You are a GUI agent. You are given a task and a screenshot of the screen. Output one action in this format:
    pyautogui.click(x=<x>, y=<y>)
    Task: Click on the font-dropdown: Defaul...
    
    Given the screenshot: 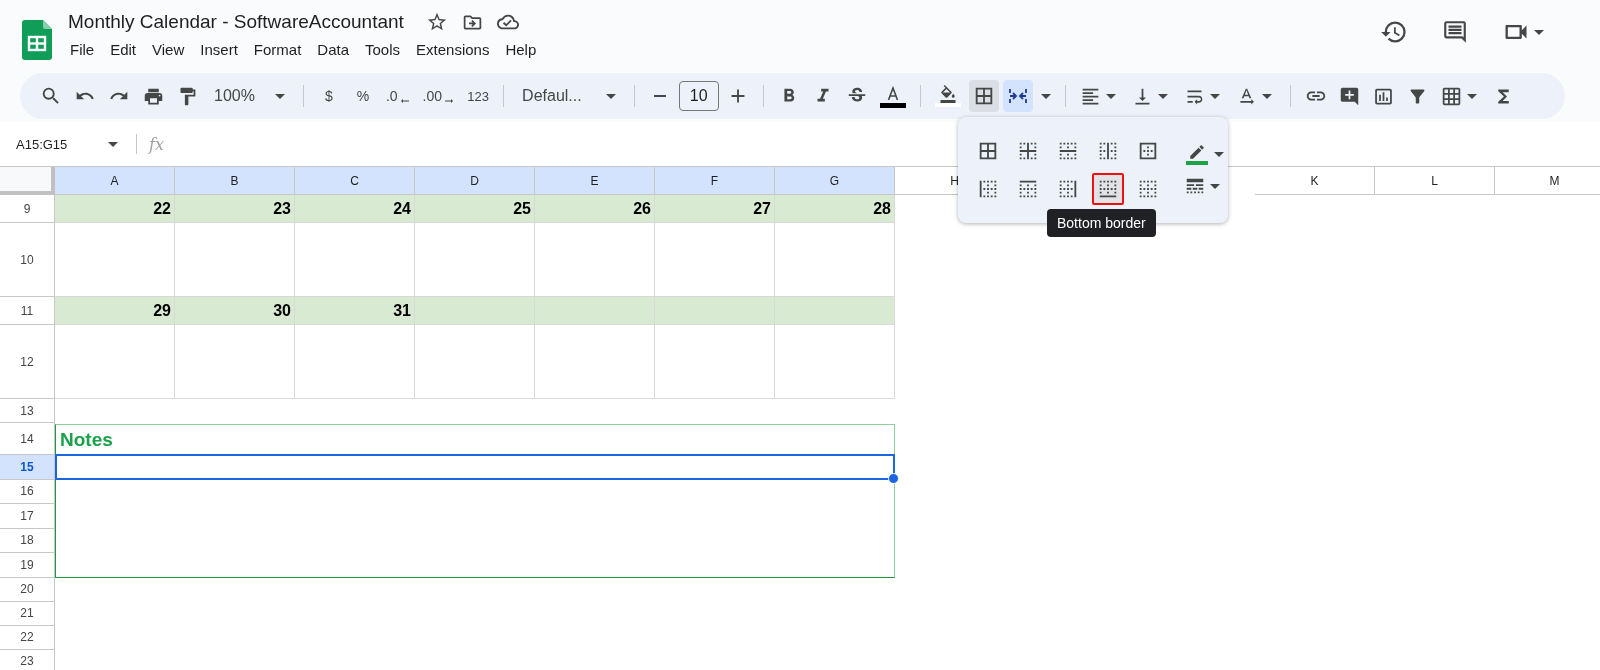 What is the action you would take?
    pyautogui.click(x=569, y=96)
    